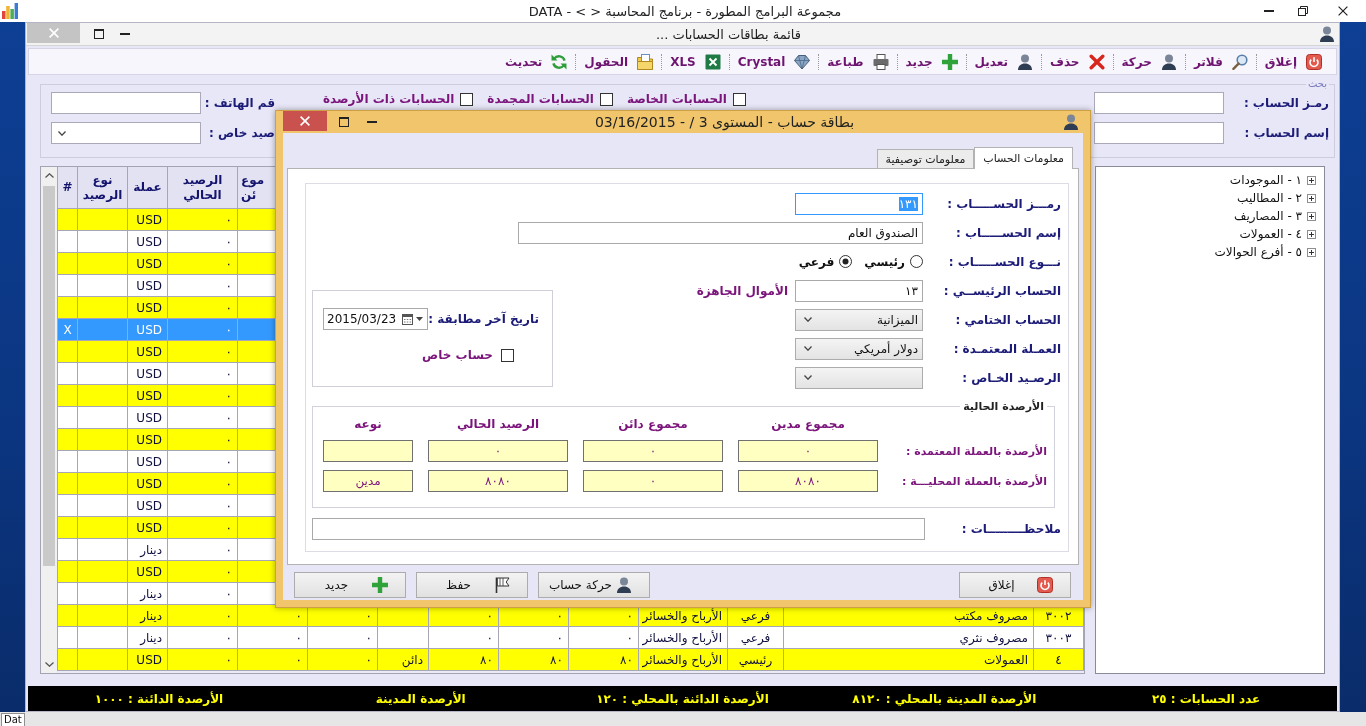  What do you see at coordinates (457, 355) in the screenshot?
I see `checkbox-label: حساب خاص` at bounding box center [457, 355].